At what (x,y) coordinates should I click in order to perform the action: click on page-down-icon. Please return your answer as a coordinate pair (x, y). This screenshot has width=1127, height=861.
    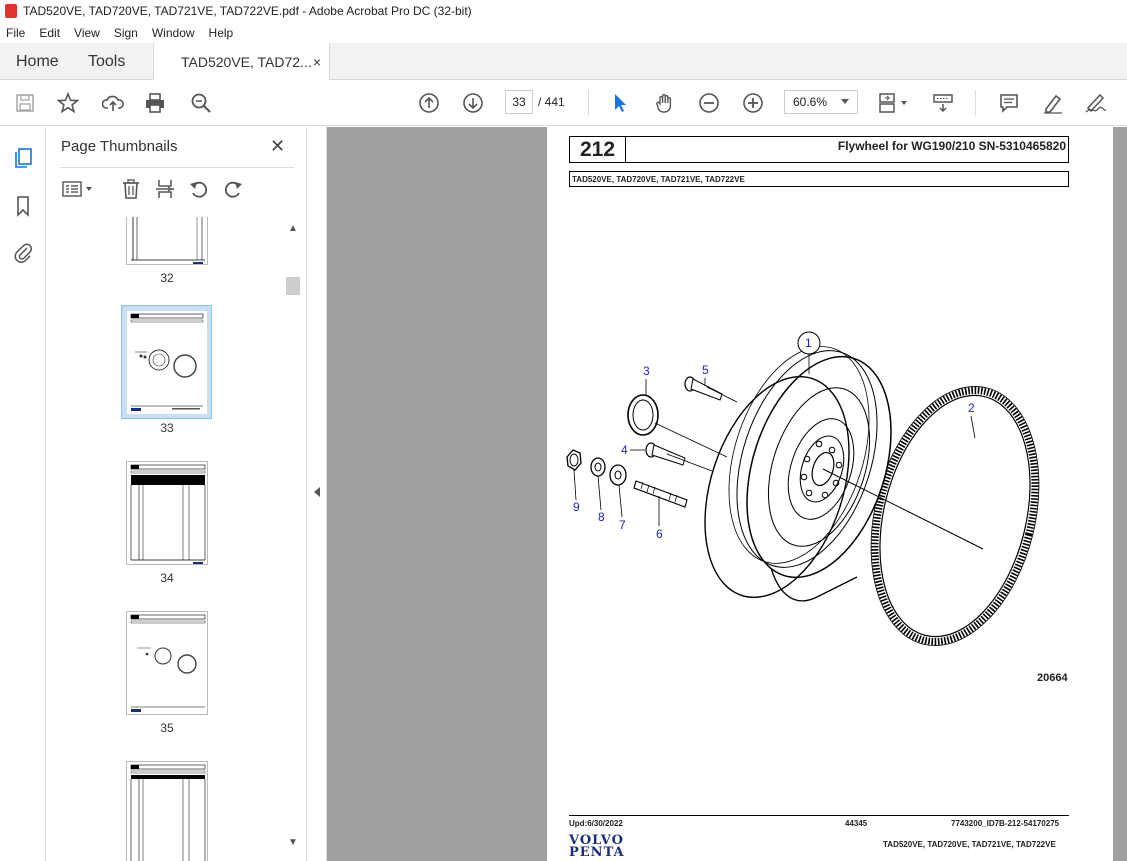
    Looking at the image, I should click on (473, 103).